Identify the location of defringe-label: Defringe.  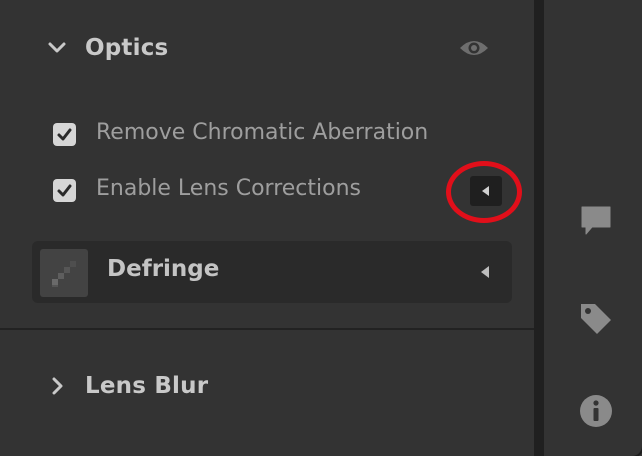
(163, 269).